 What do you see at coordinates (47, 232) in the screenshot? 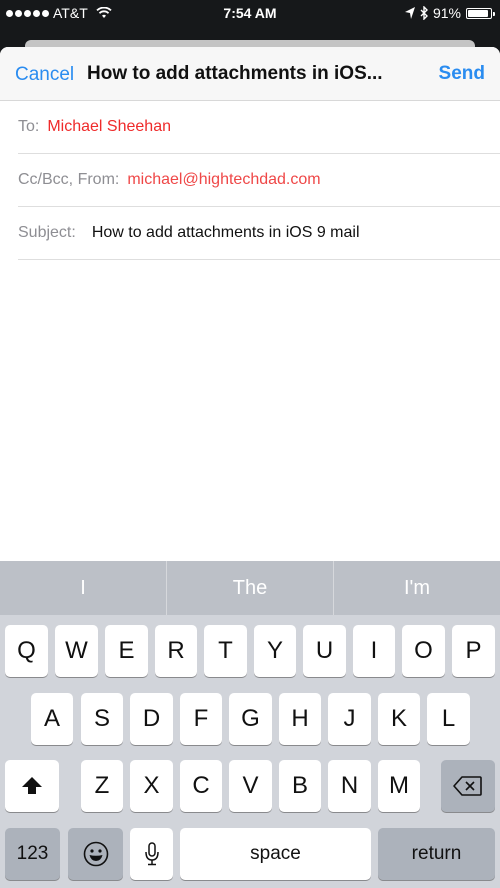
I see `subject-label: Subject:` at bounding box center [47, 232].